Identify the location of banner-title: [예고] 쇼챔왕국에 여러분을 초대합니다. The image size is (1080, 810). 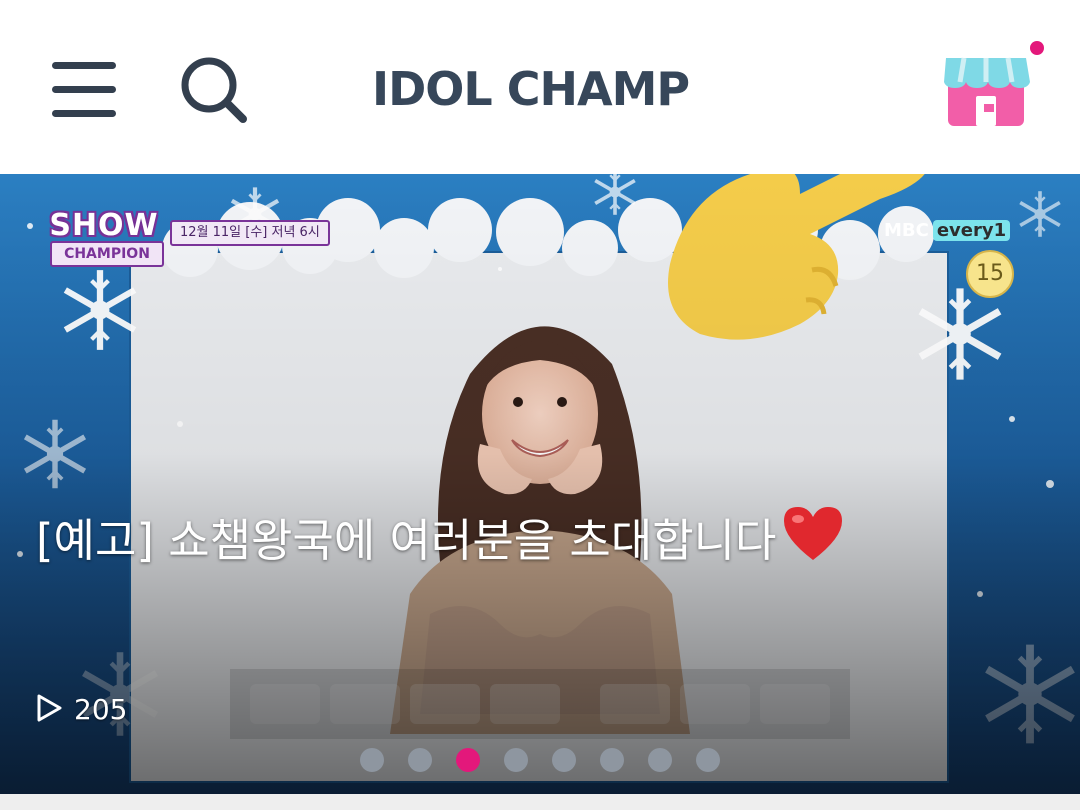
(406, 540).